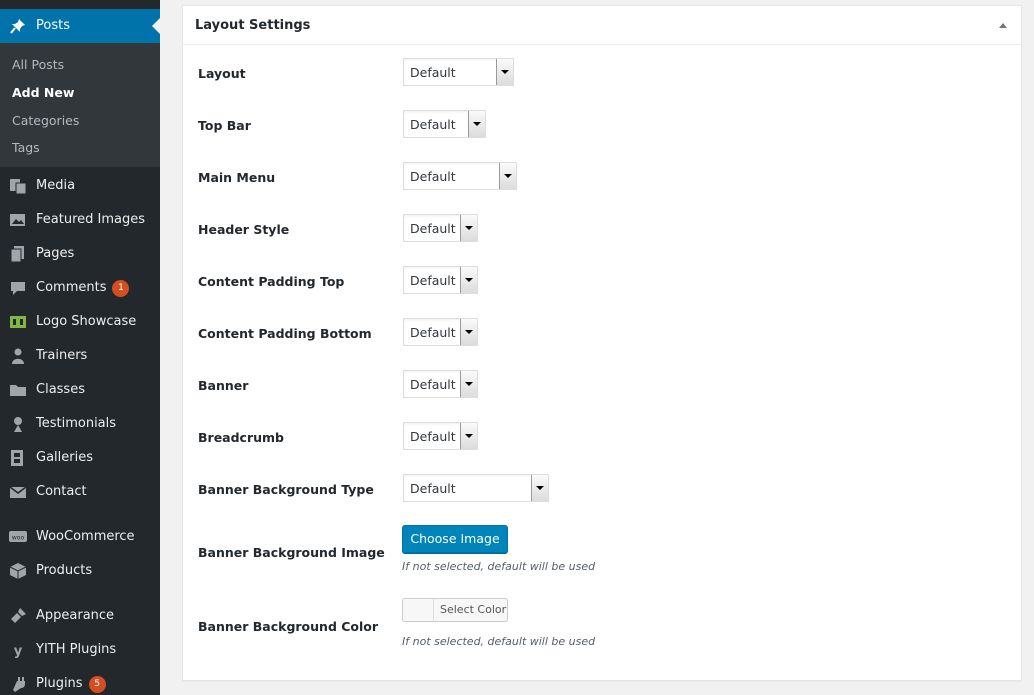 The image size is (1034, 695). I want to click on sidebar-item-woocommerce: woo WooCommerce, so click(80, 537).